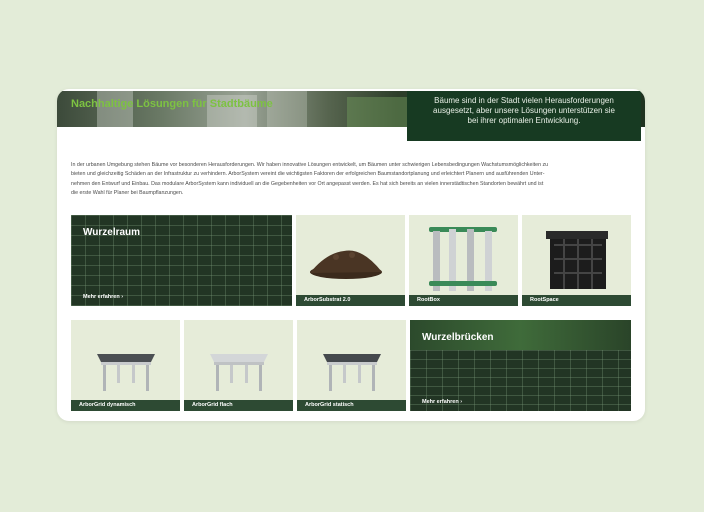  I want to click on tile-label: RootSpace, so click(576, 300).